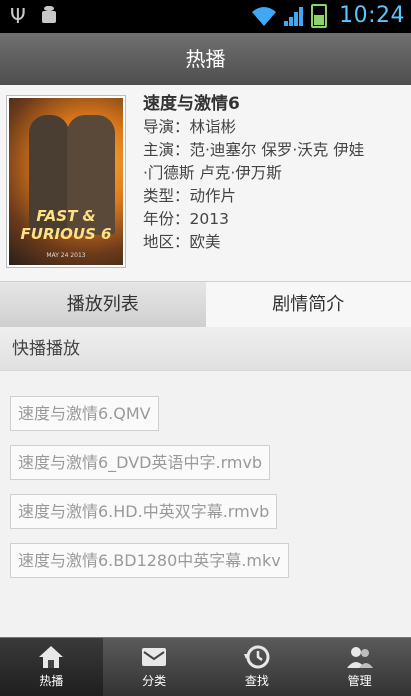 This screenshot has height=696, width=411. I want to click on nav-manage-label: 管理, so click(359, 680).